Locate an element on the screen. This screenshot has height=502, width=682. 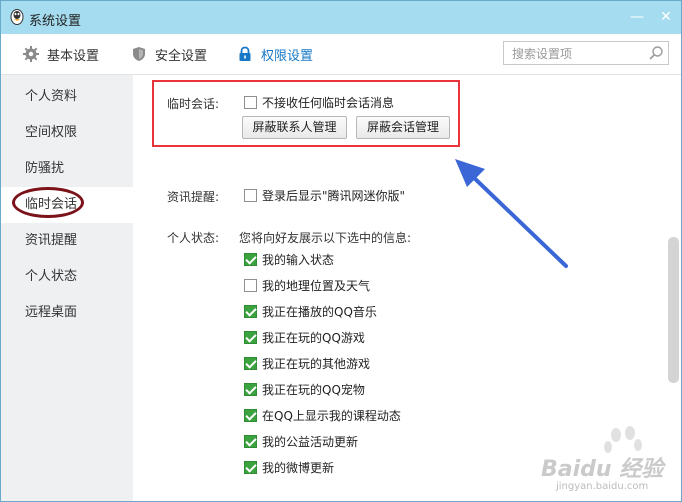
sidebar-item-personal-profile: 个人资料 is located at coordinates (67, 97).